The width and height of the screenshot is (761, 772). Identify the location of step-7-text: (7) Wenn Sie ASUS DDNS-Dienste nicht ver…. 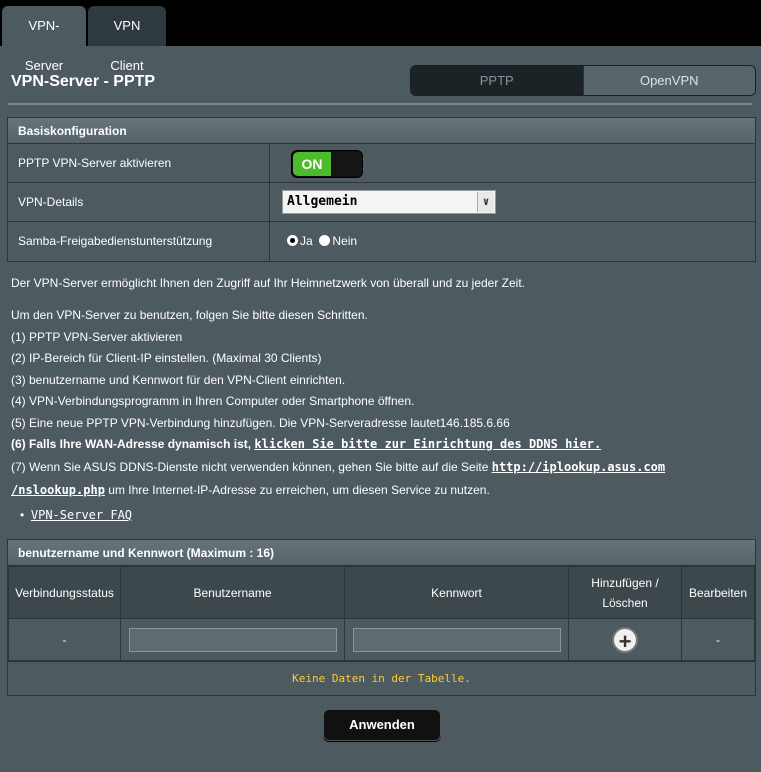
(250, 467).